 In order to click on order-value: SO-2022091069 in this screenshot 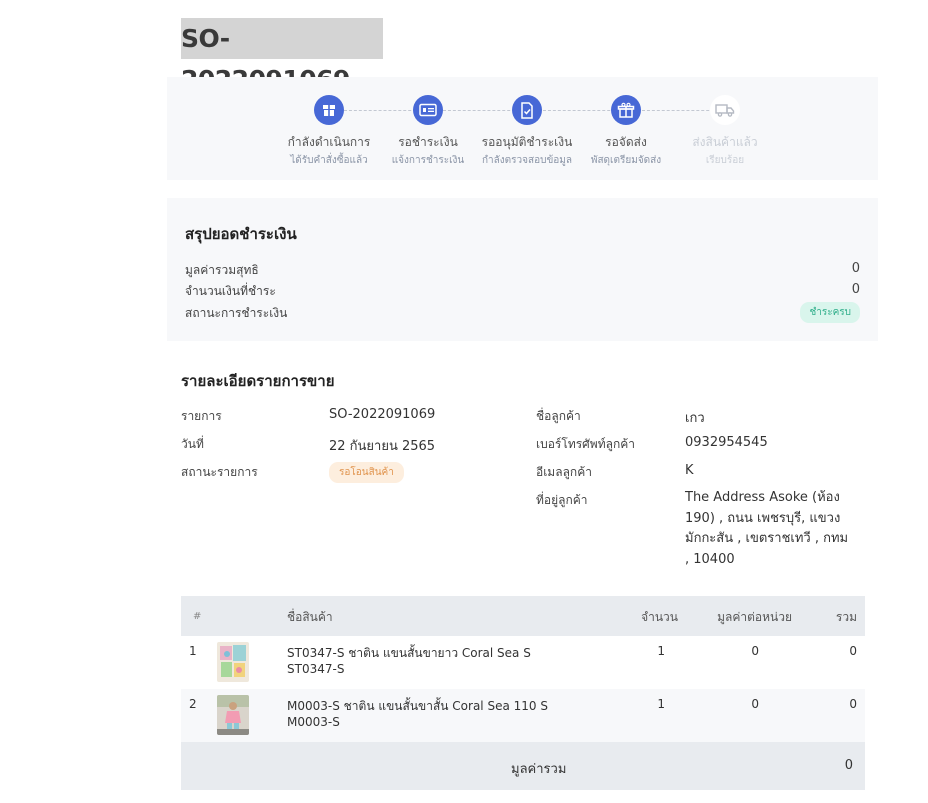, I will do `click(382, 414)`.